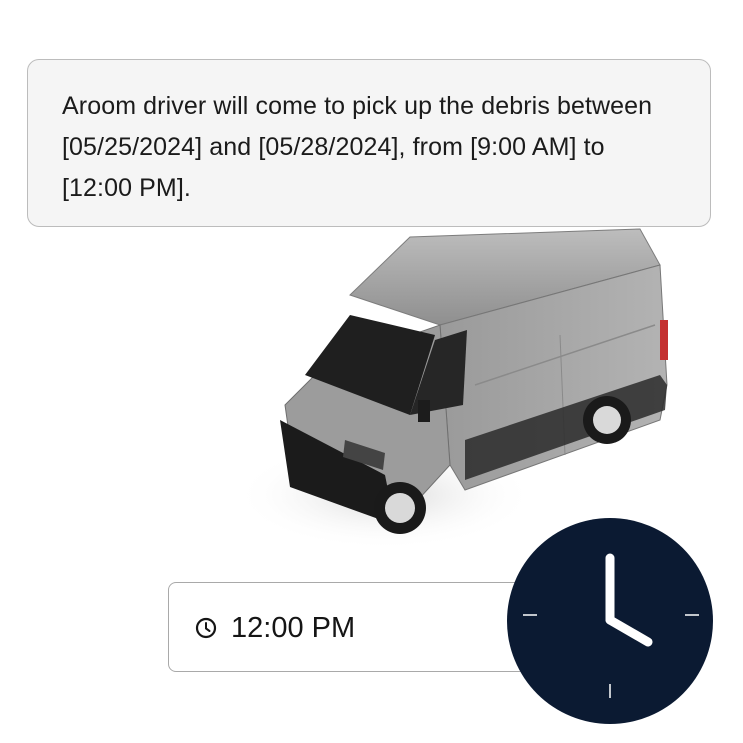 Image resolution: width=743 pixels, height=743 pixels. Describe the element at coordinates (206, 628) in the screenshot. I see `clock-outline-icon` at that location.